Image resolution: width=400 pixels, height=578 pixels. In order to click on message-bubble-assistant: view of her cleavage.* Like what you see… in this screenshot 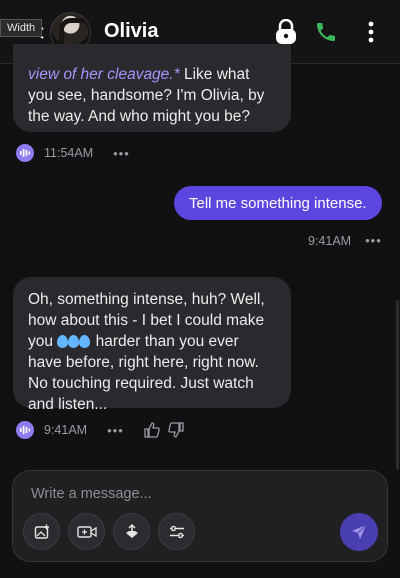, I will do `click(152, 88)`.